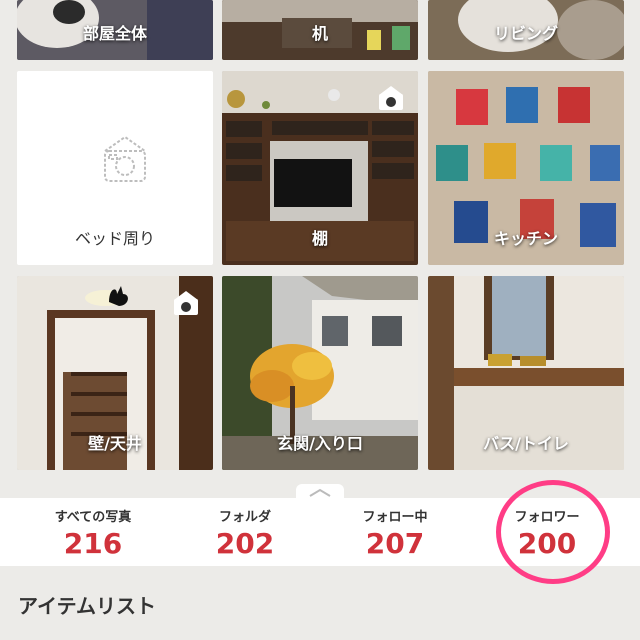  What do you see at coordinates (245, 543) in the screenshot?
I see `stat-value: 202` at bounding box center [245, 543].